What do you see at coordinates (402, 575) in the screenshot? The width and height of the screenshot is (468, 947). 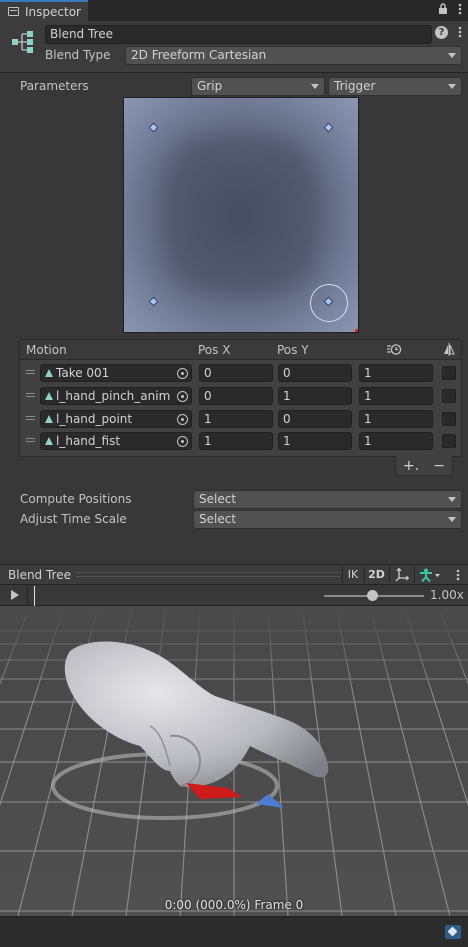 I see `pivot-icon` at bounding box center [402, 575].